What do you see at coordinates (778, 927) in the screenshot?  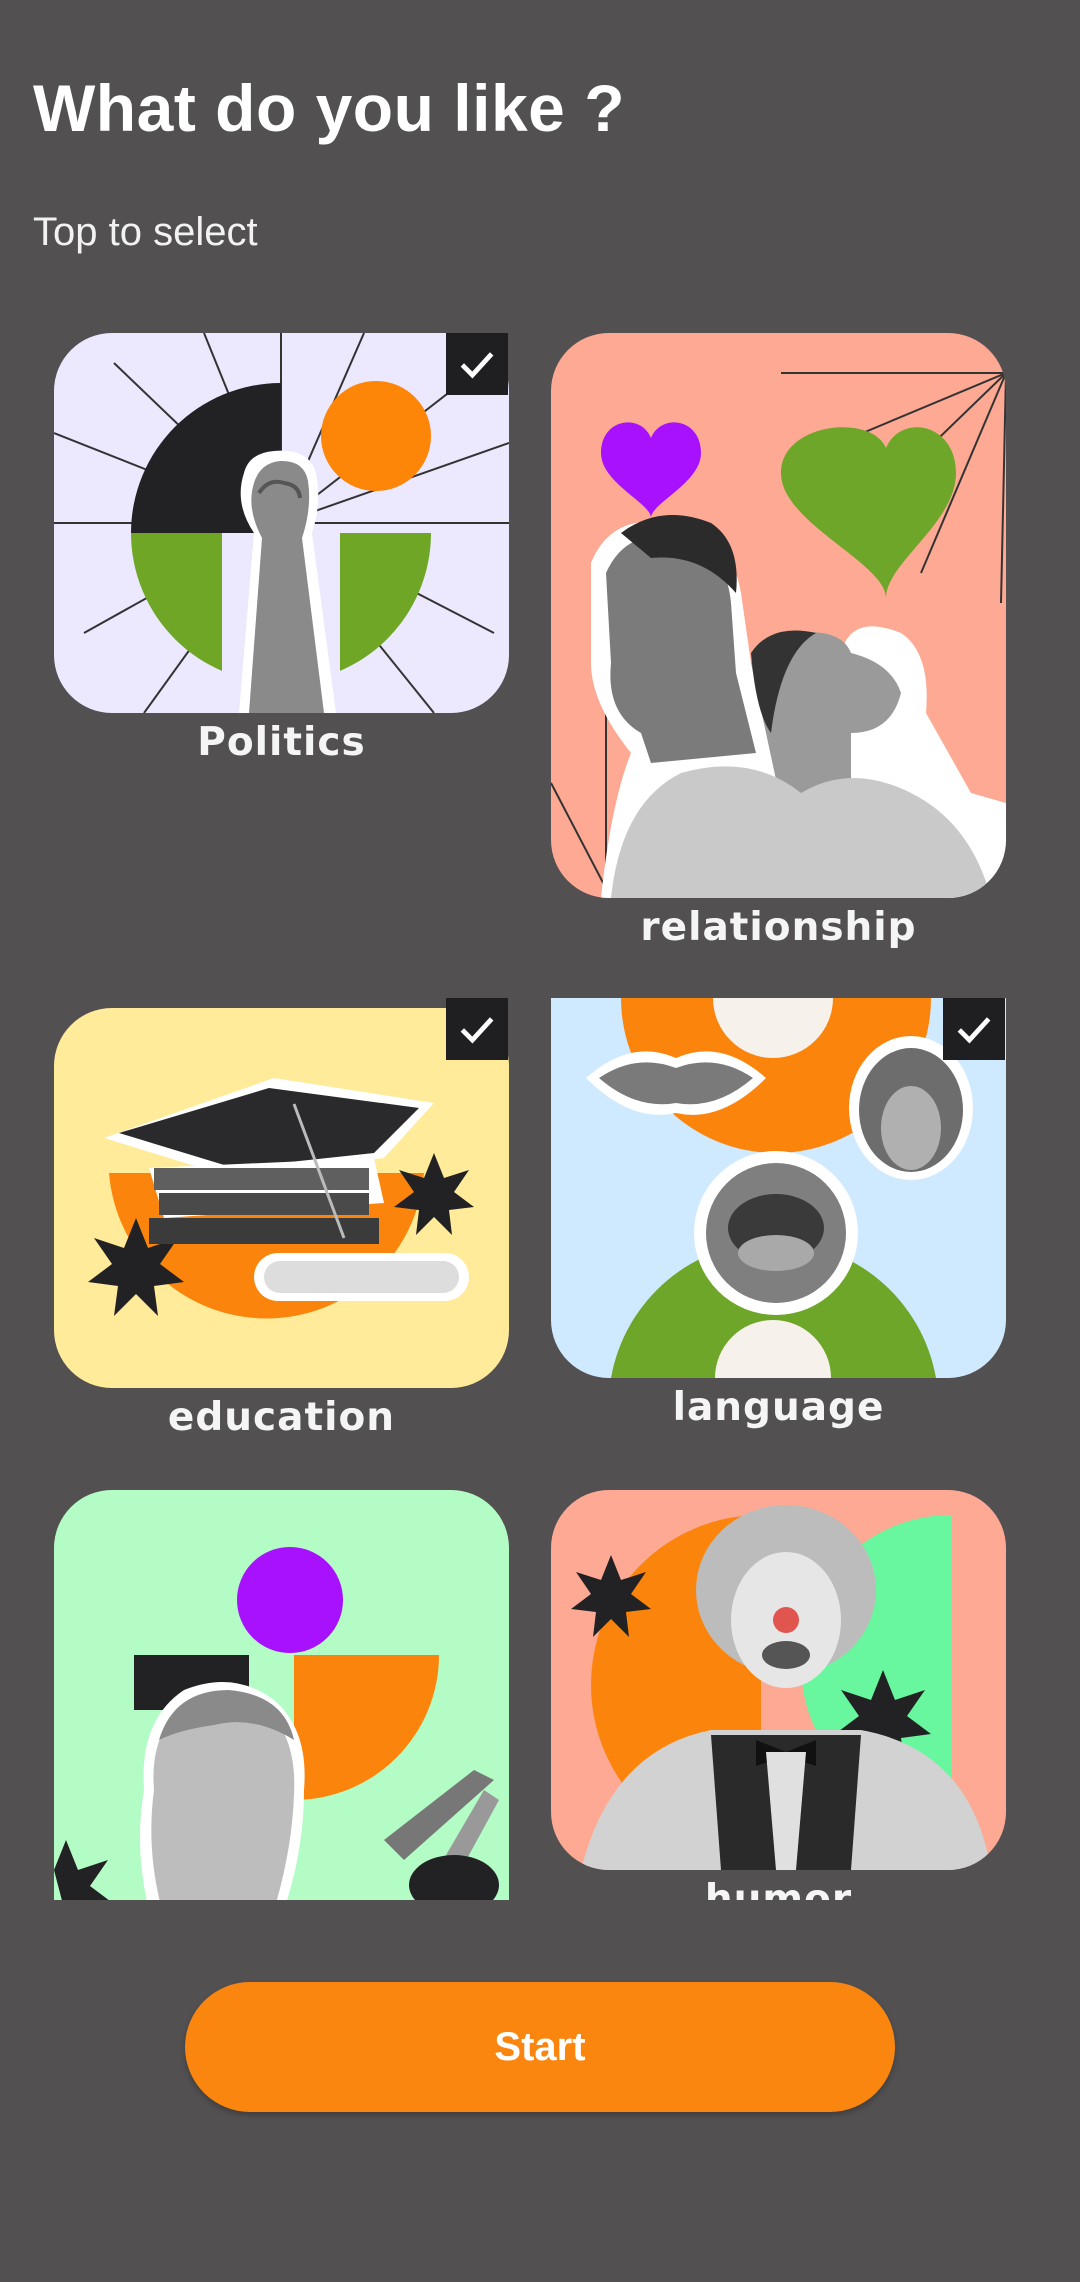 I see `topic-label-relationship: relationship` at bounding box center [778, 927].